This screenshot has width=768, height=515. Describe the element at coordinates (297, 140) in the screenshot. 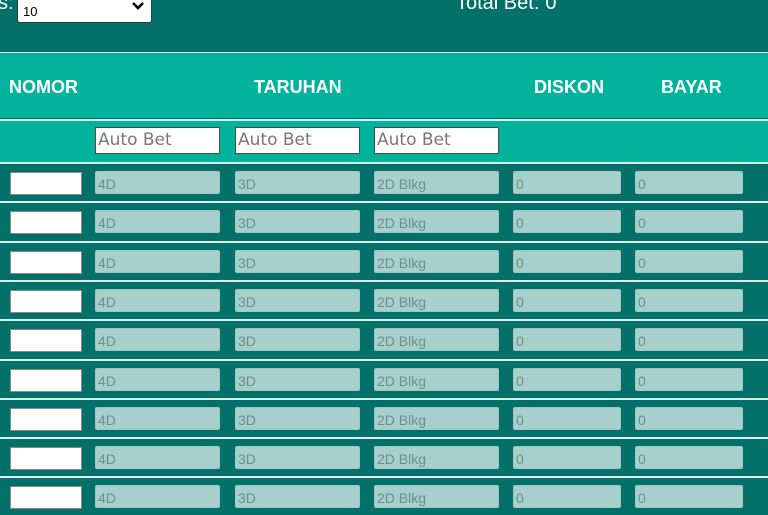

I see `auto-bet-3d-input: Auto Bet` at that location.